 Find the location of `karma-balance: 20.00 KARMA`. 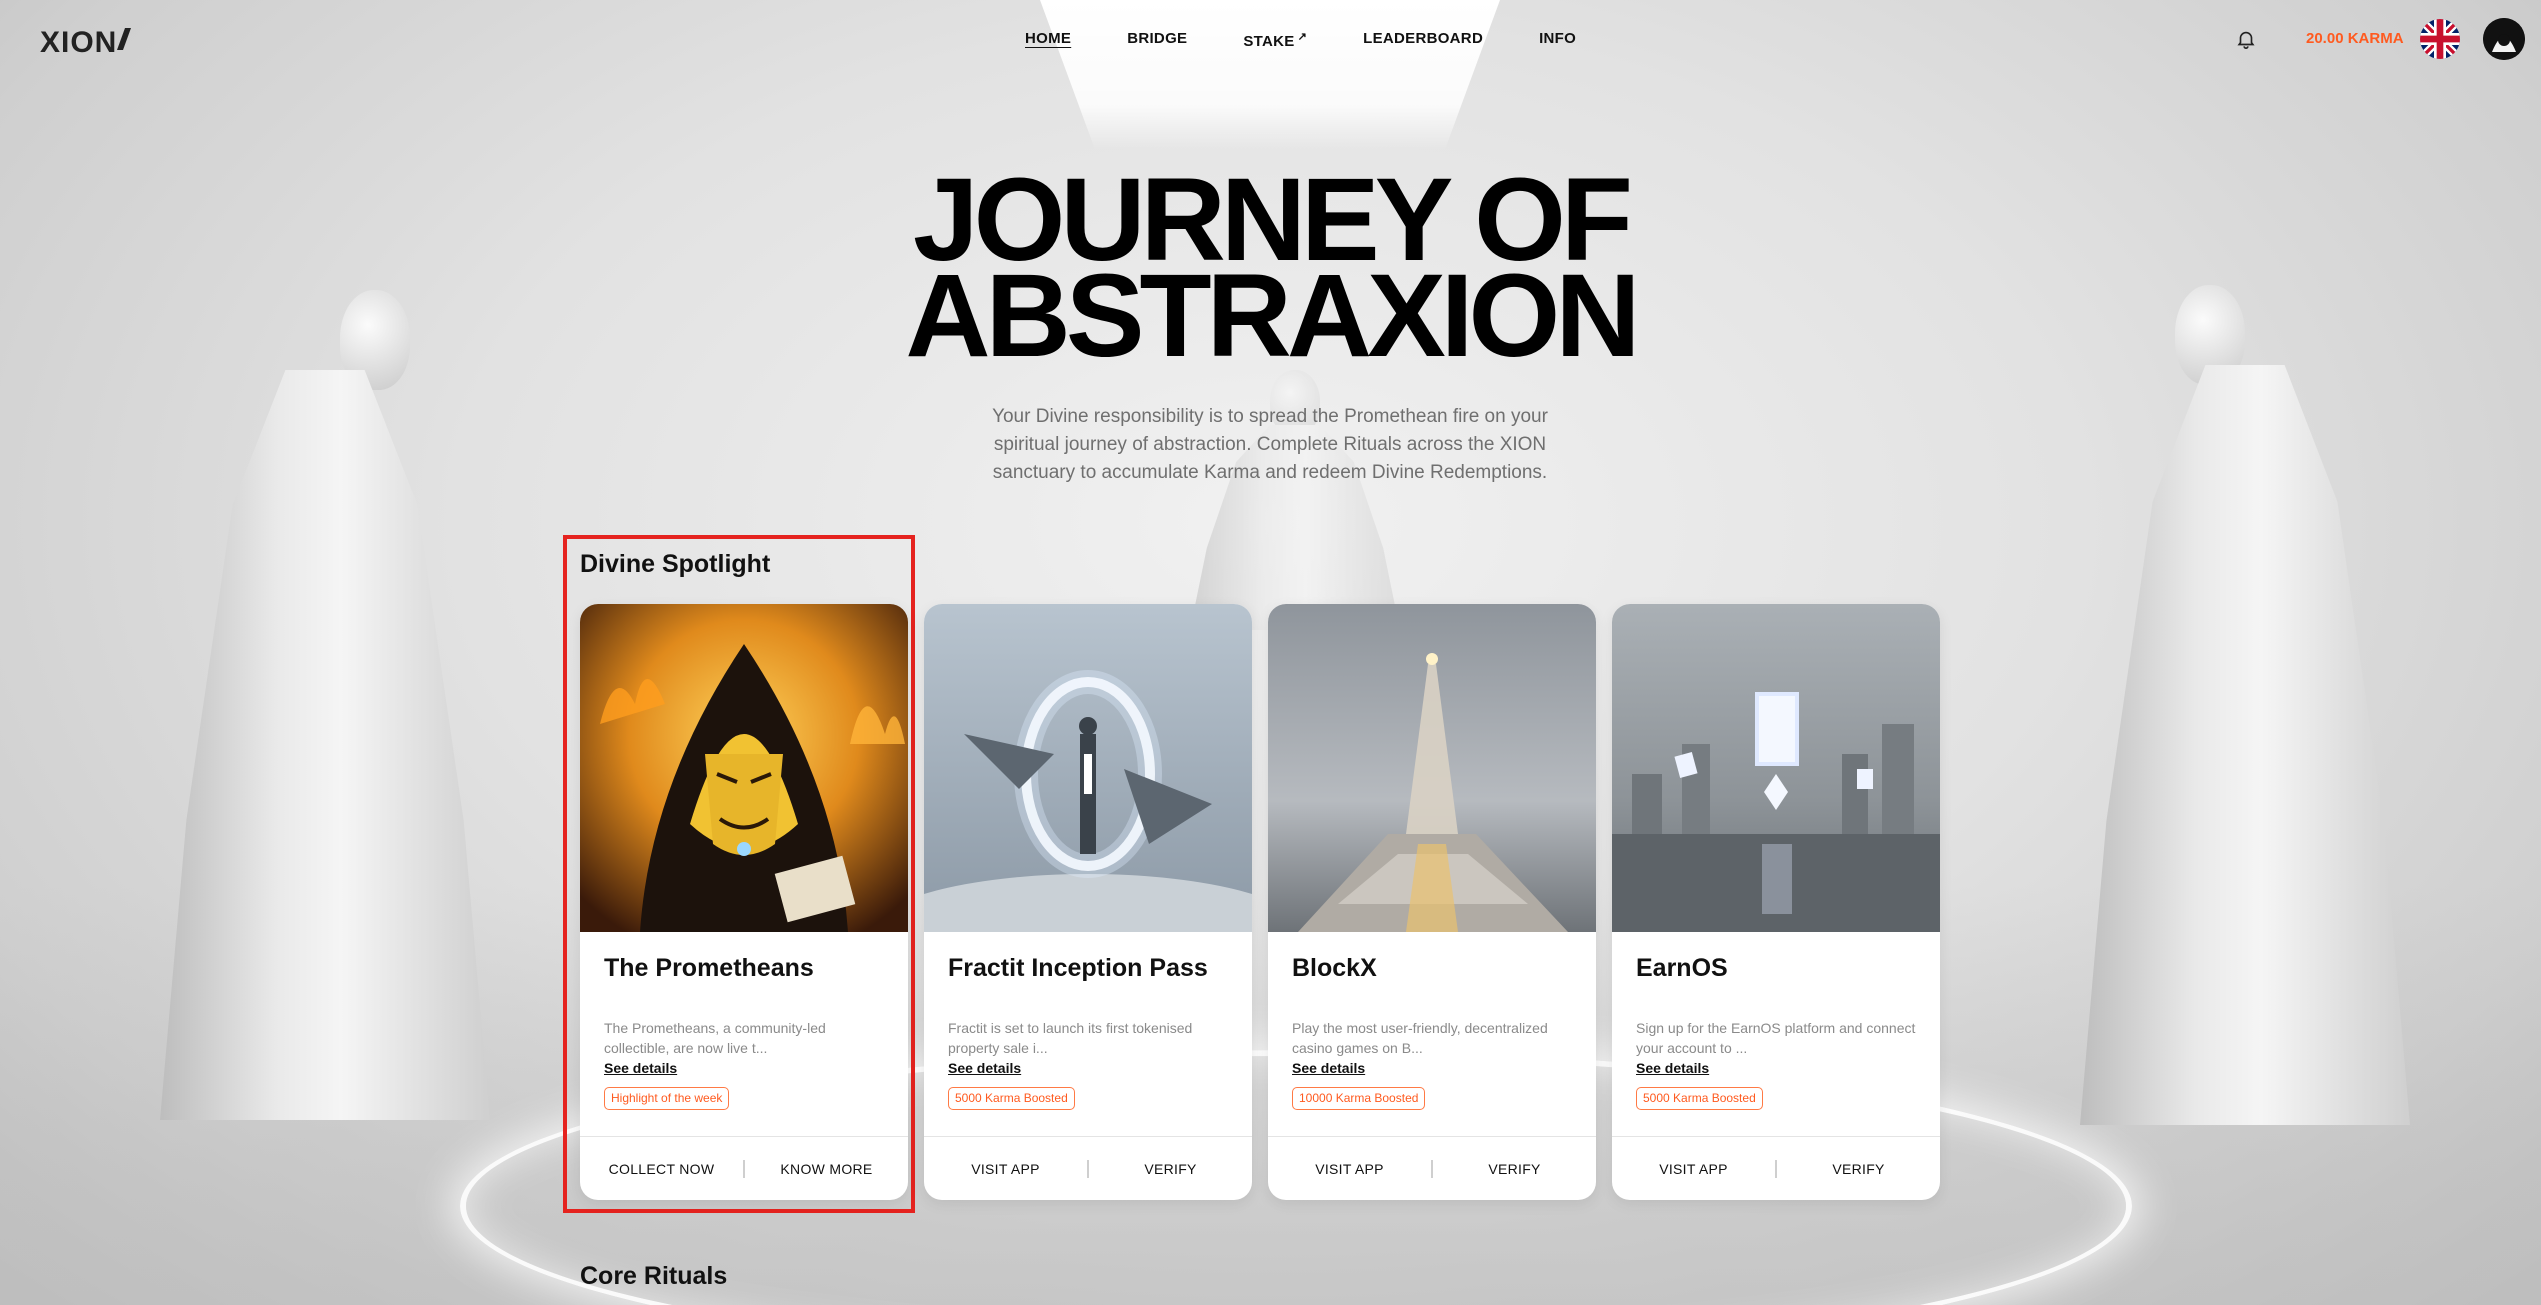

karma-balance: 20.00 KARMA is located at coordinates (2355, 38).